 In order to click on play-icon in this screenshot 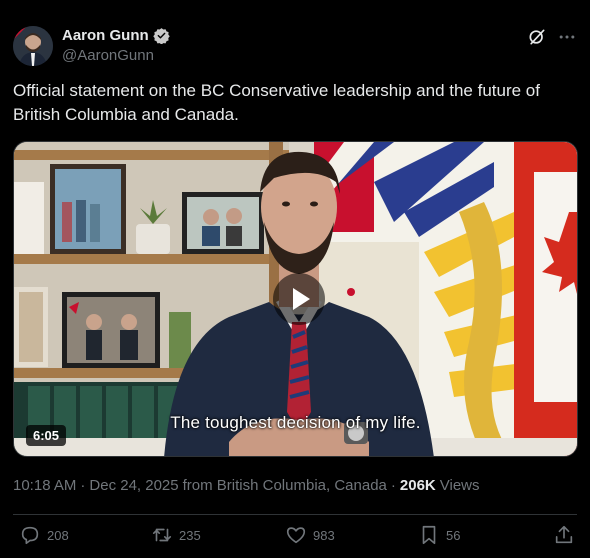, I will do `click(301, 299)`.